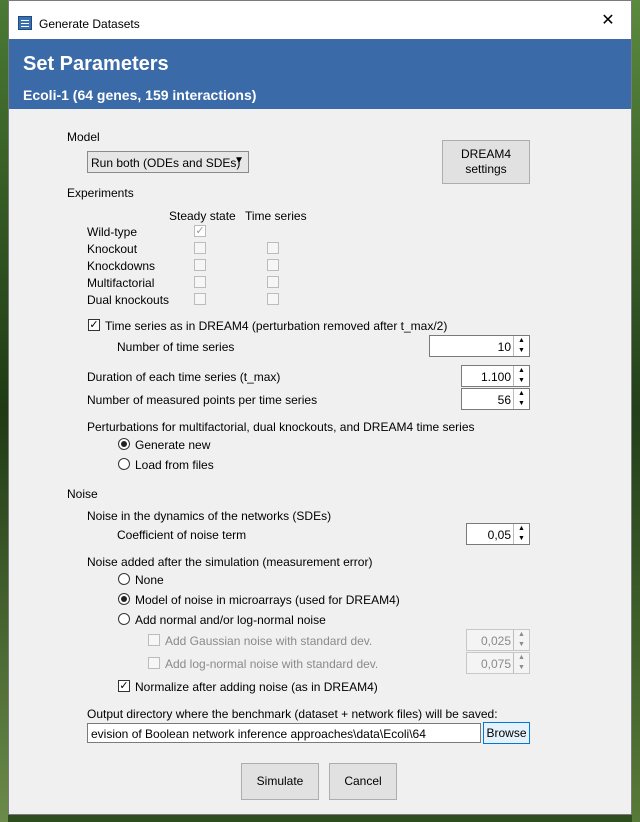 The height and width of the screenshot is (822, 640). What do you see at coordinates (200, 299) in the screenshot?
I see `dual-knockouts-steady-checkbox` at bounding box center [200, 299].